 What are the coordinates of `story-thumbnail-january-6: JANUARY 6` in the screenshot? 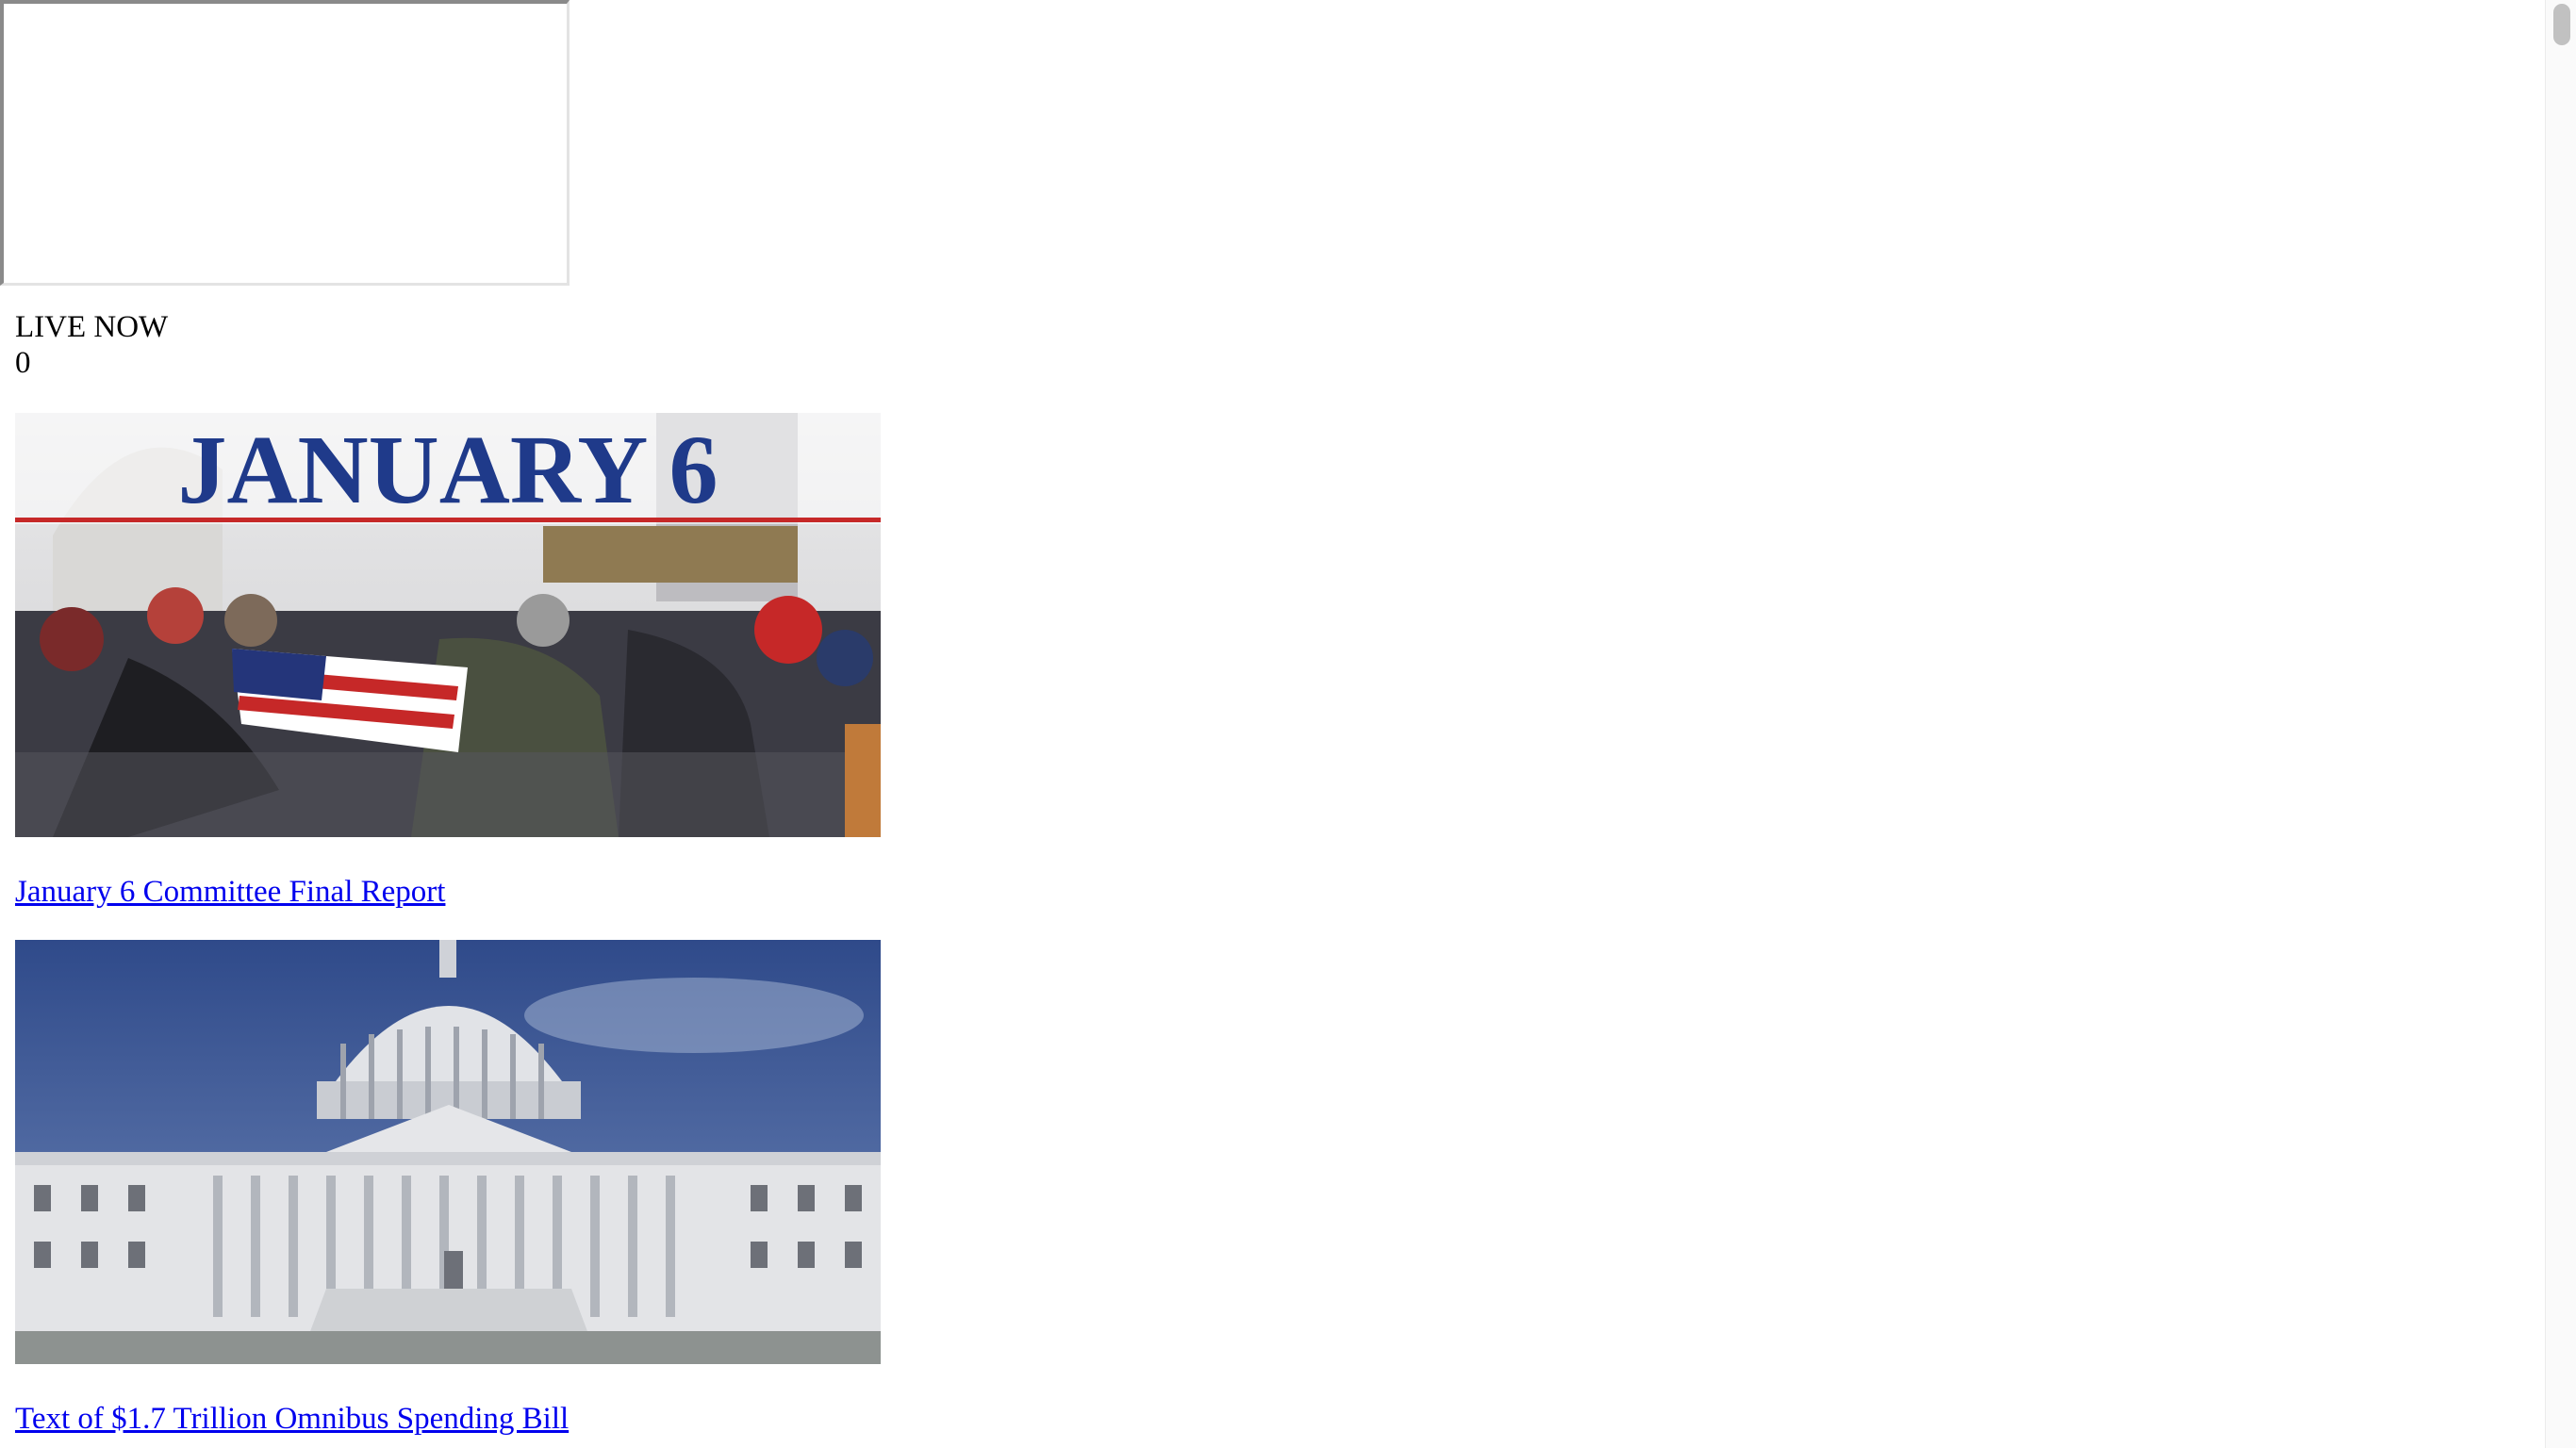 It's located at (448, 625).